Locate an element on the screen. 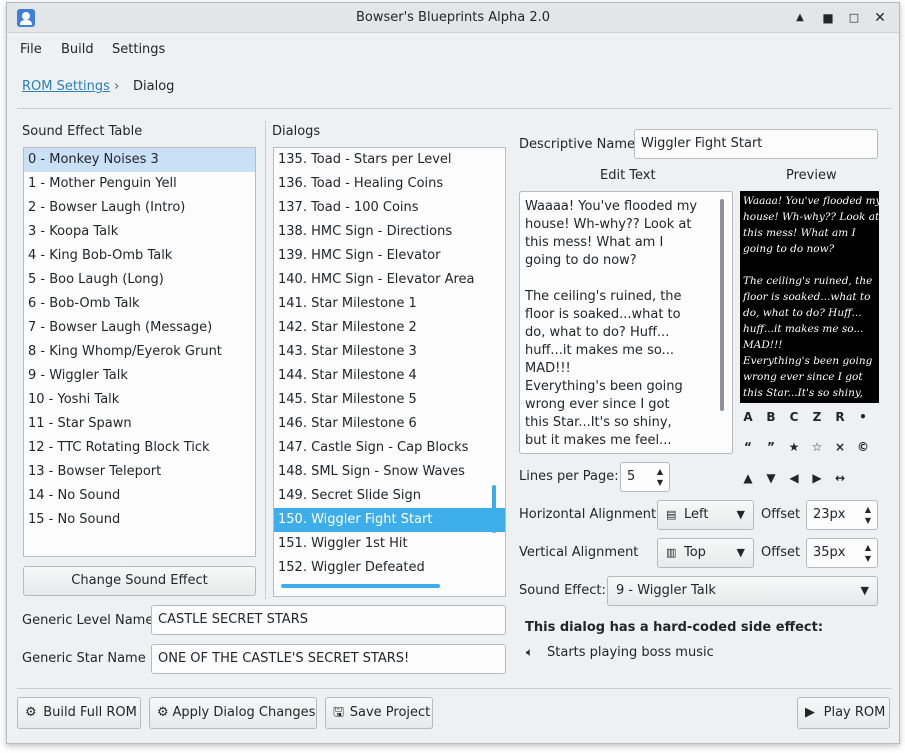  lines-per-page-spinbox: 5 ▲ ▼ is located at coordinates (645, 477).